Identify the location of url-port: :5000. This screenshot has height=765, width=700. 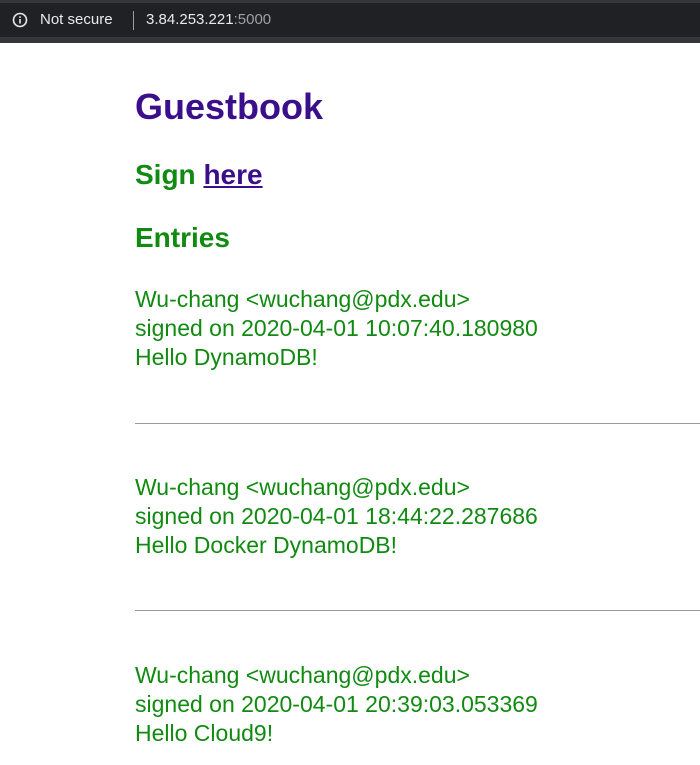
(252, 19).